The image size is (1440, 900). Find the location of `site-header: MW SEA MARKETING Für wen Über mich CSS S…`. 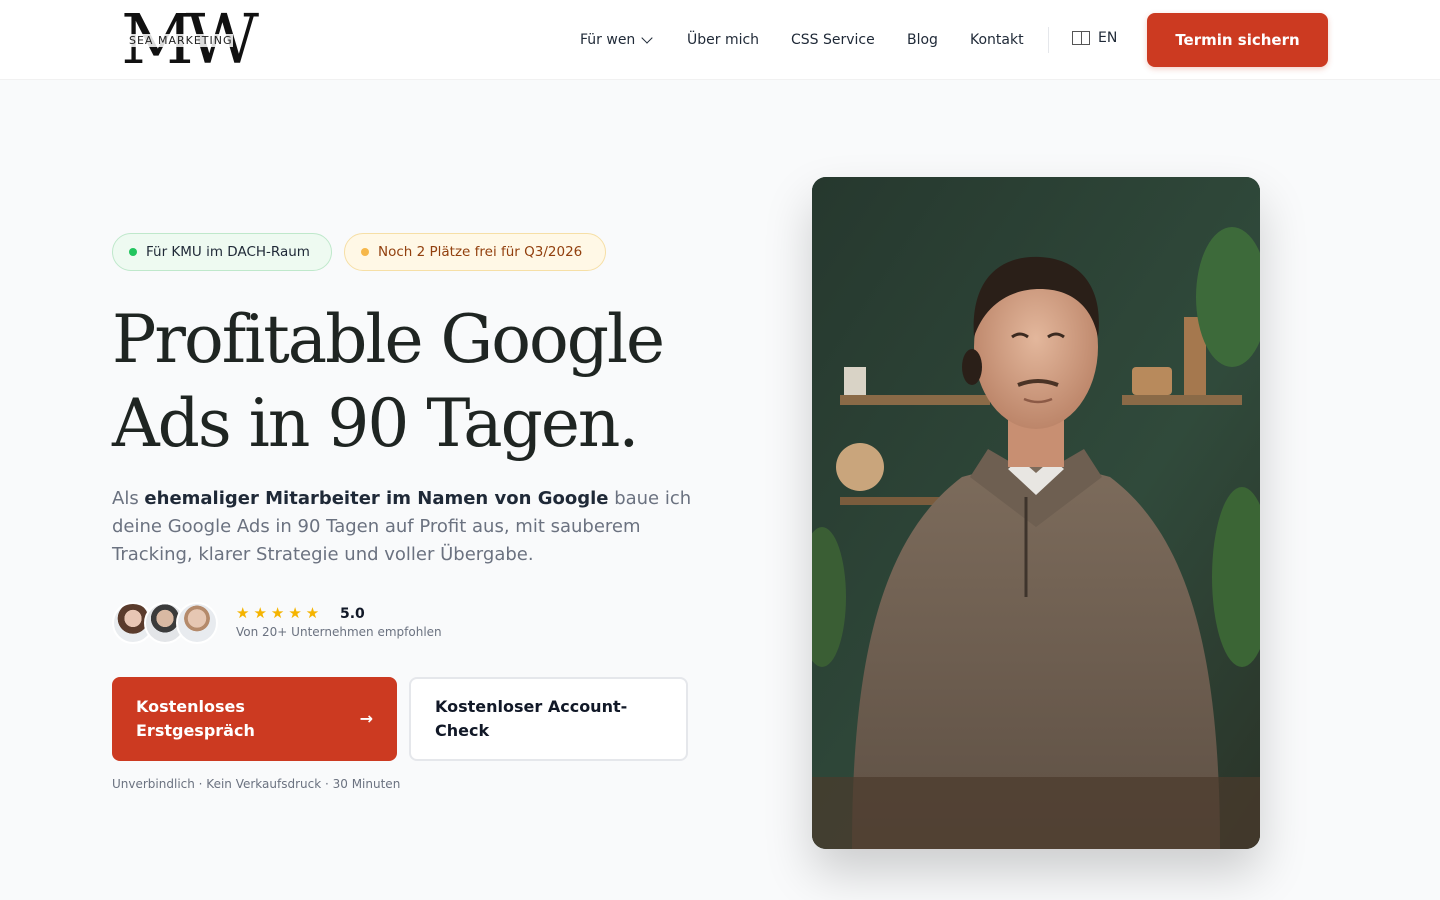

site-header: MW SEA MARKETING Für wen Über mich CSS S… is located at coordinates (720, 40).